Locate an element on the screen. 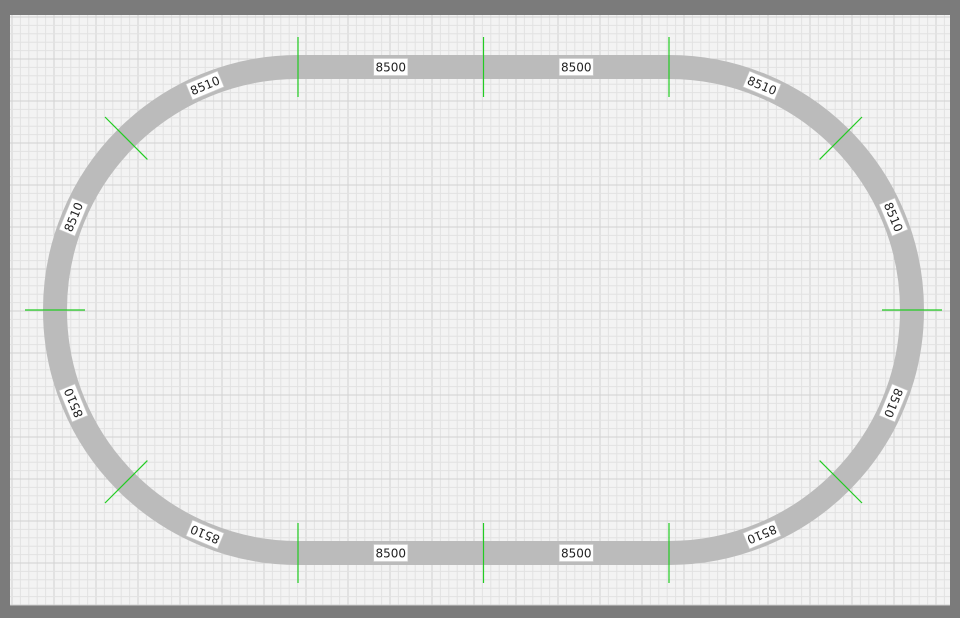 Image resolution: width=960 pixels, height=618 pixels. track-label-straight-top-left: 8500 is located at coordinates (391, 67).